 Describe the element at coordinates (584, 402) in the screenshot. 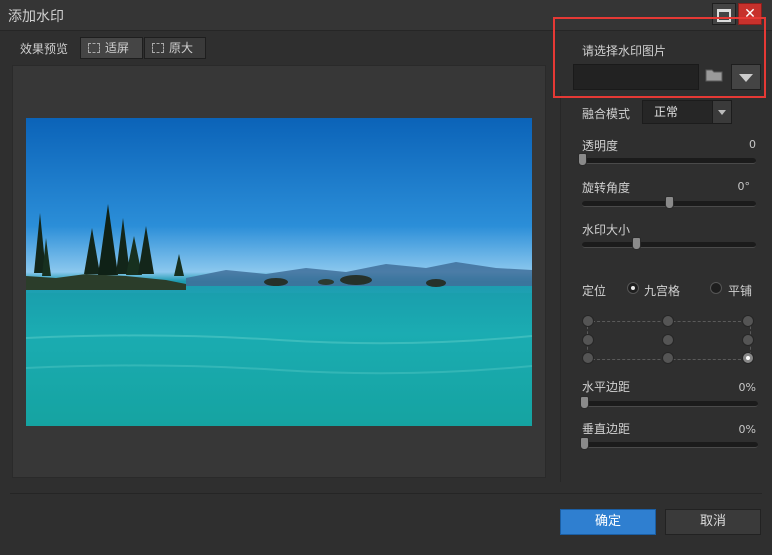

I see `h-margin-slider-thumb` at that location.